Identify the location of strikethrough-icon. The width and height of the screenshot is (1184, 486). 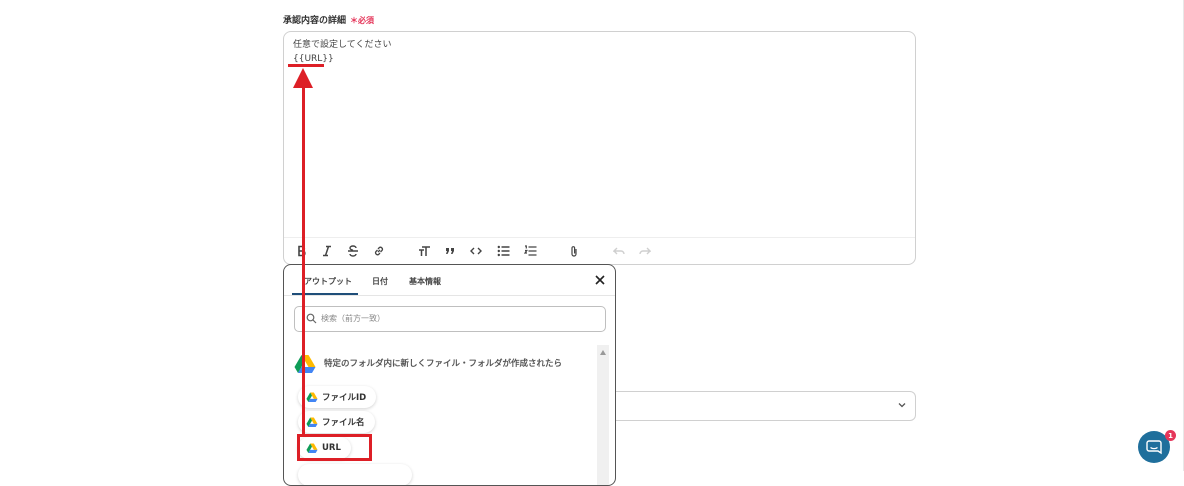
(353, 251).